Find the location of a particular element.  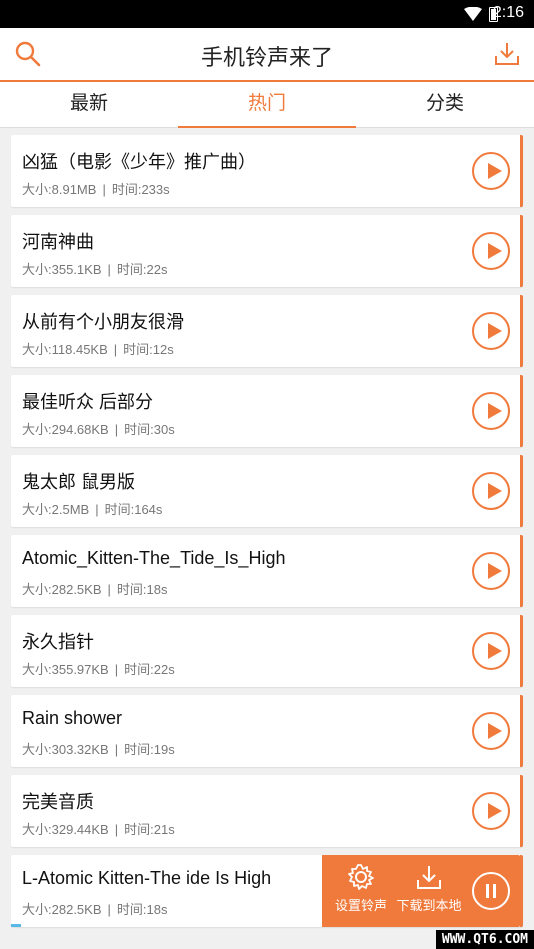

tab-hot: 热门 is located at coordinates (267, 105).